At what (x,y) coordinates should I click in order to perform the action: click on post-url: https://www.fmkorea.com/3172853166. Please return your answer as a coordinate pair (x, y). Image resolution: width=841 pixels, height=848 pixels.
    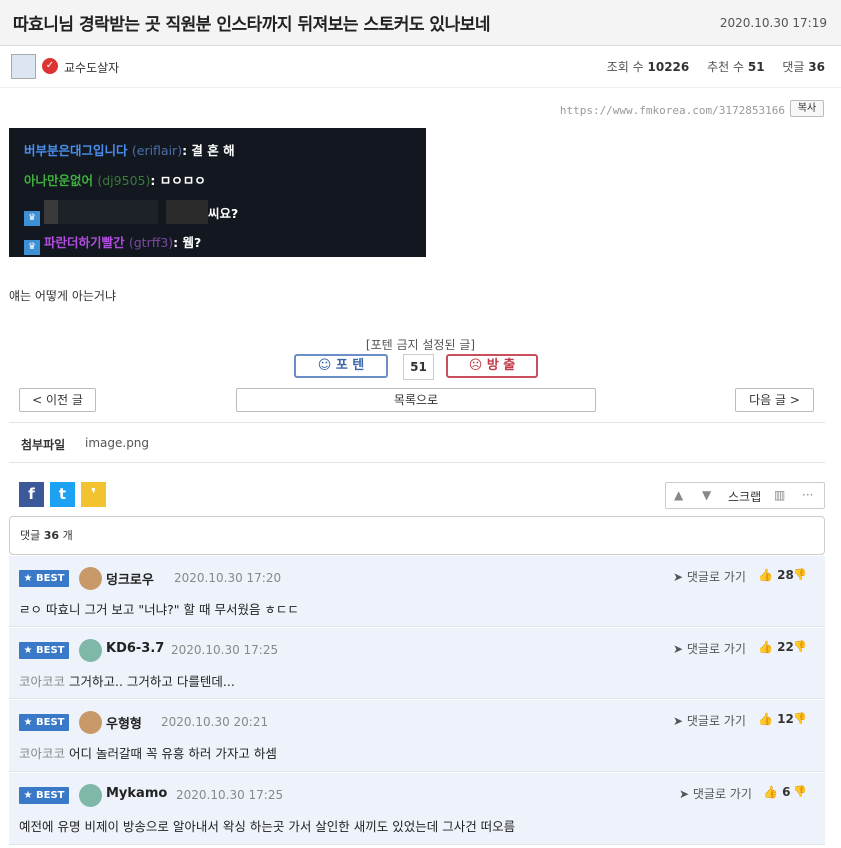
    Looking at the image, I should click on (672, 110).